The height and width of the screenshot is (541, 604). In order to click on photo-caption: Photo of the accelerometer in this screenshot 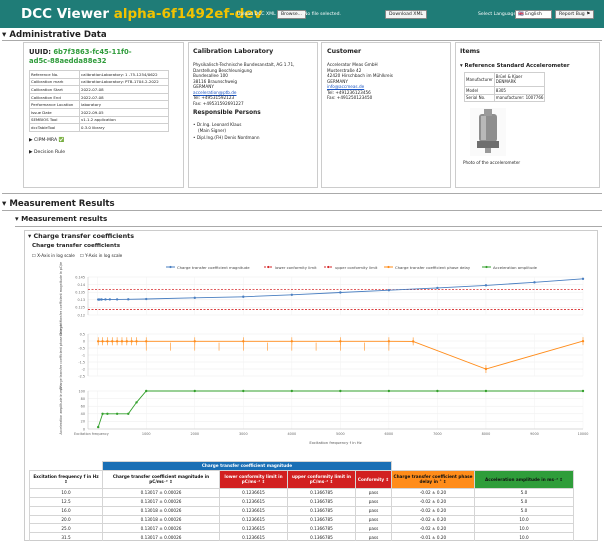, I will do `click(492, 162)`.